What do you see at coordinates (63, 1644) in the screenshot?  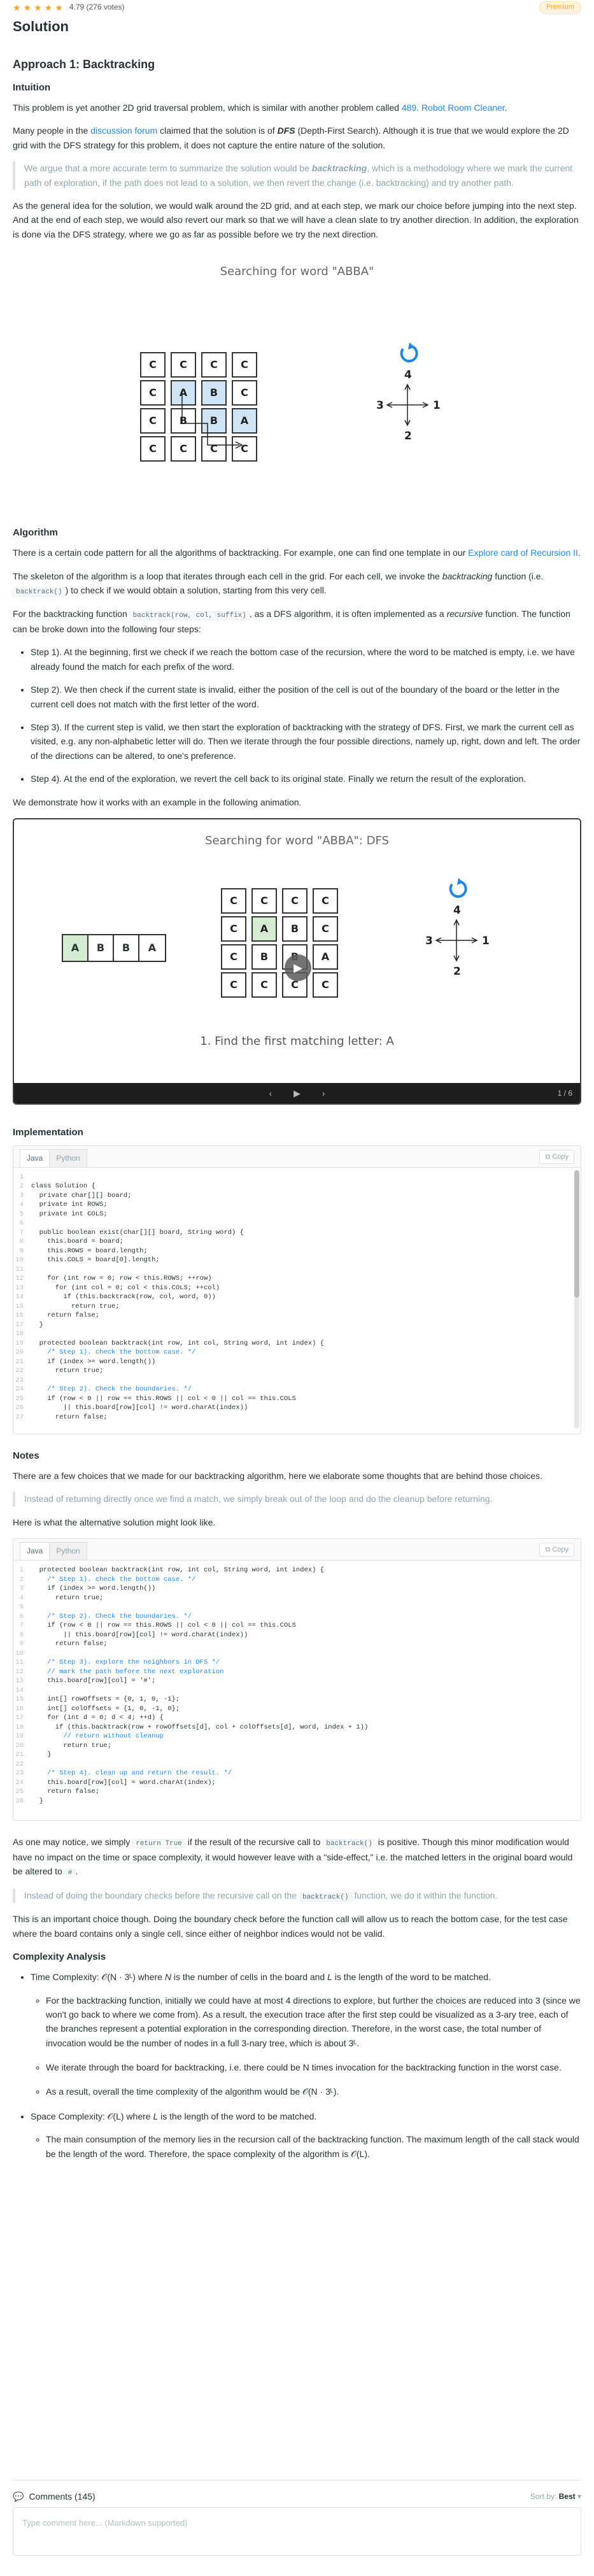 I see `code-line: 9 return false;` at bounding box center [63, 1644].